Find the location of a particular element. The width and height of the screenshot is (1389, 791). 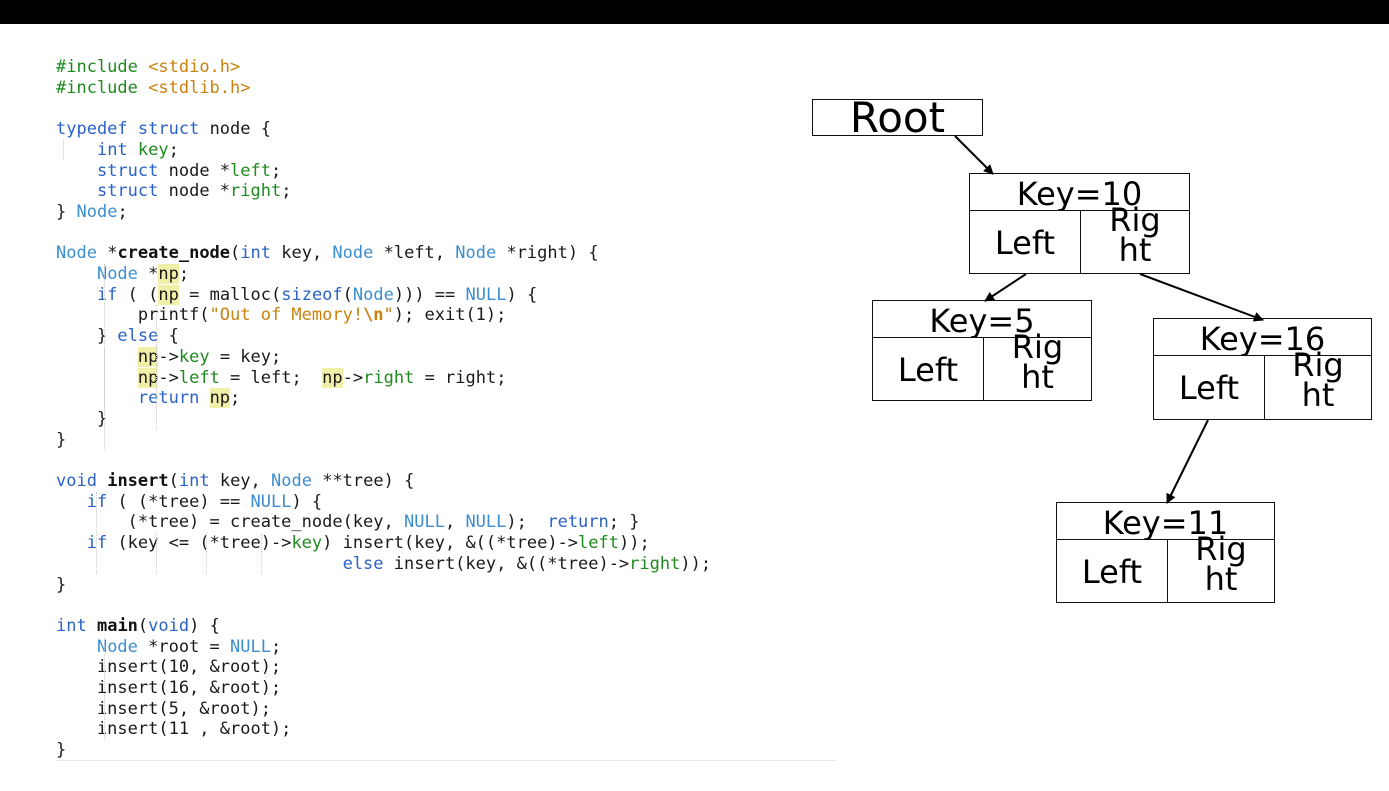

root-pointer-box: Root is located at coordinates (897, 118).